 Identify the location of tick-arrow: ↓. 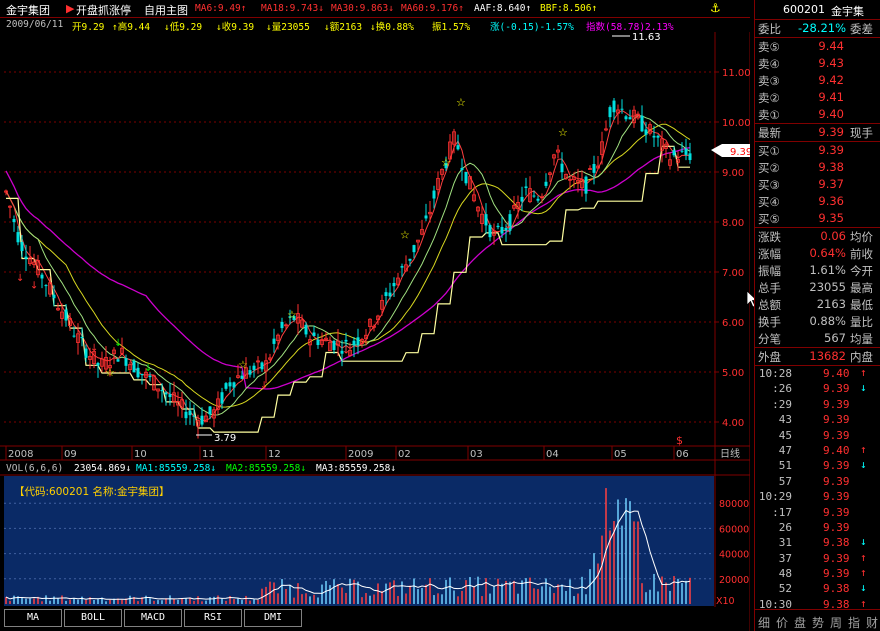
(863, 542).